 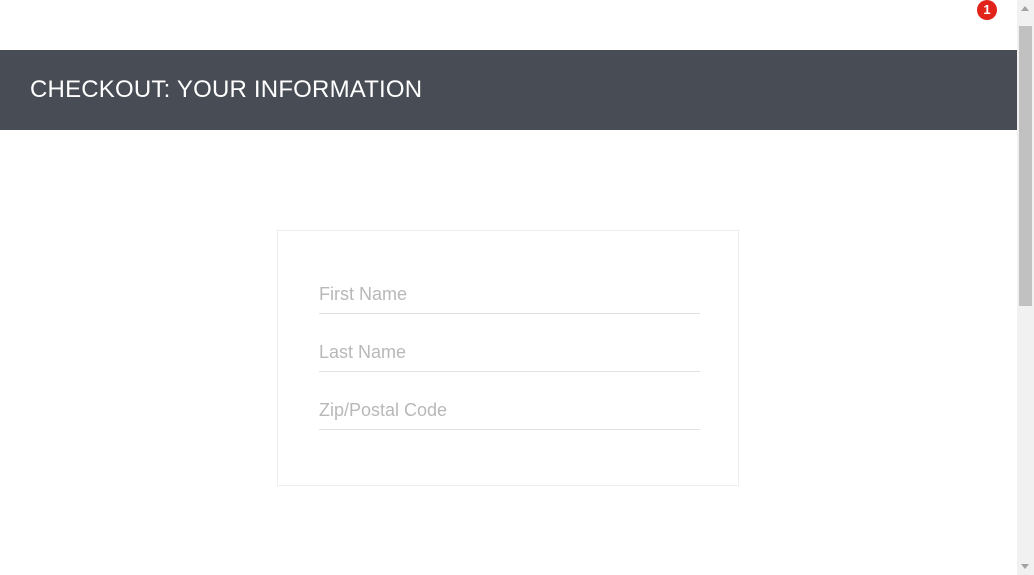 I want to click on top-bar: 1, so click(x=508, y=25).